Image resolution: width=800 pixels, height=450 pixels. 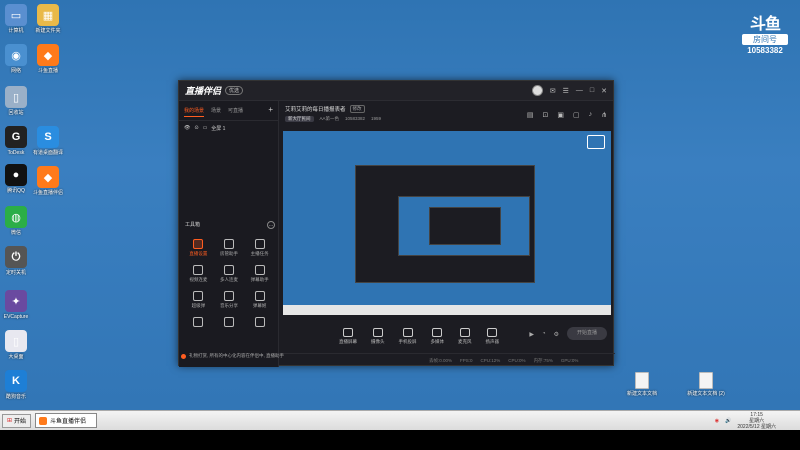 I want to click on desktop-icon-left-2: ▯ 回收站, so click(x=19, y=101).